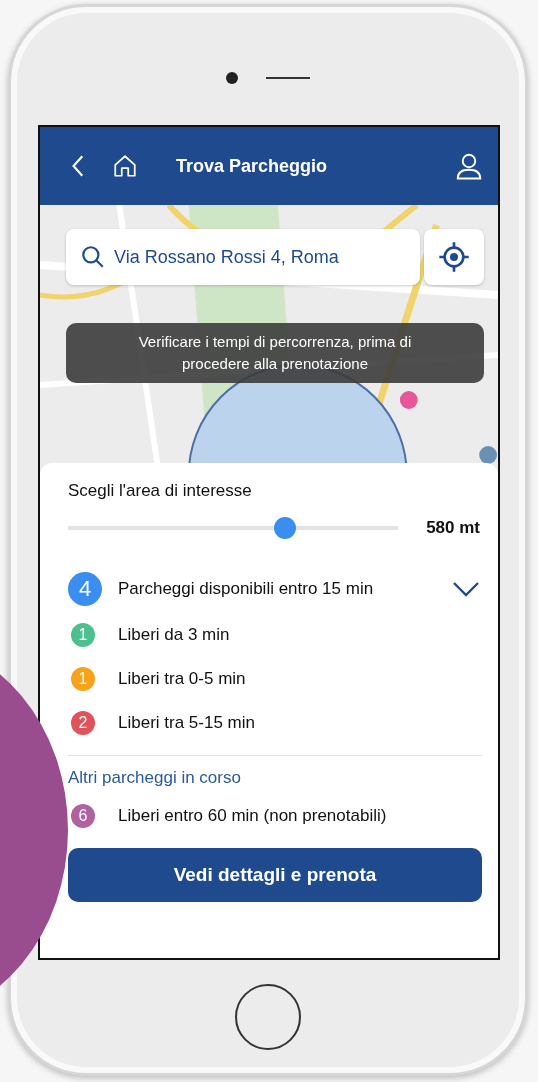  Describe the element at coordinates (186, 723) in the screenshot. I see `item-label: Liberi tra 5-15 min` at that location.